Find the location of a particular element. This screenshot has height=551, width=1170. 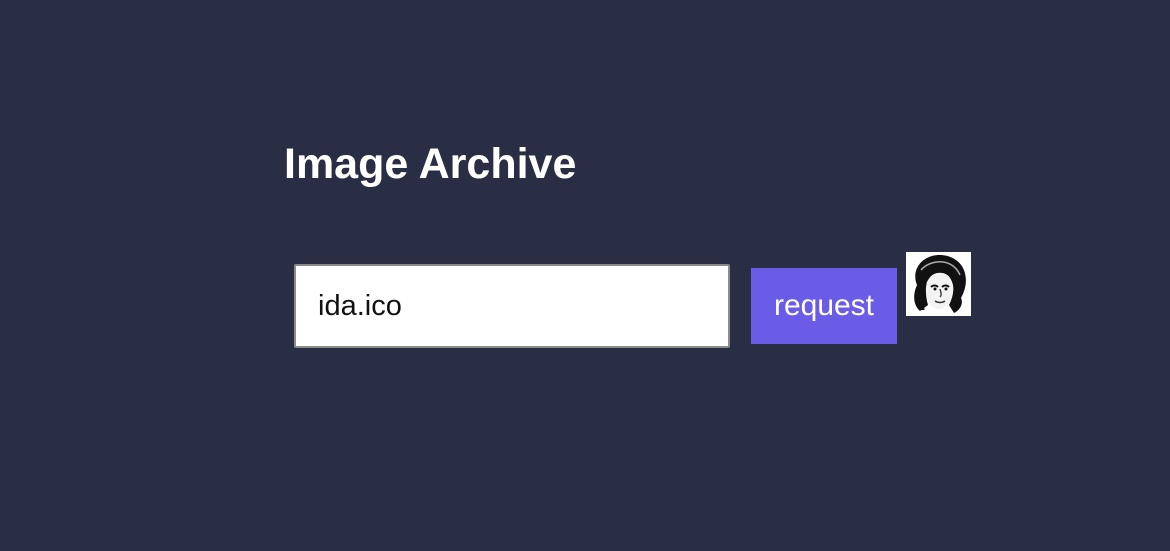

portrait-thumbnail is located at coordinates (938, 284).